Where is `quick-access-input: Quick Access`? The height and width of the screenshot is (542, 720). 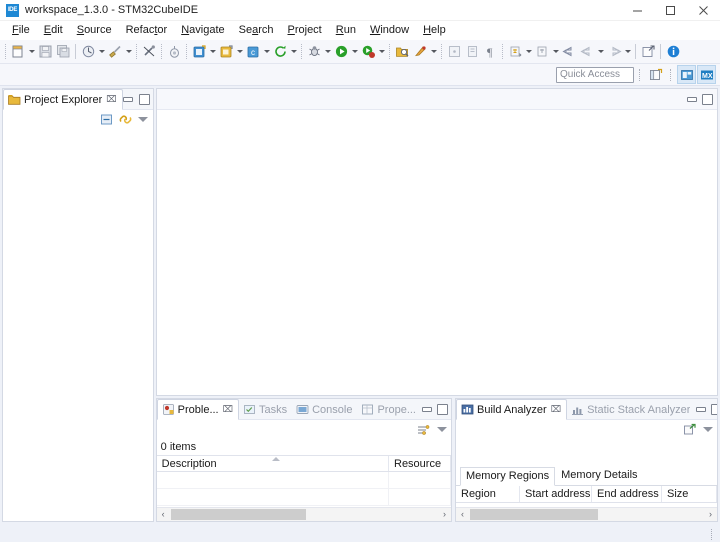 quick-access-input: Quick Access is located at coordinates (595, 74).